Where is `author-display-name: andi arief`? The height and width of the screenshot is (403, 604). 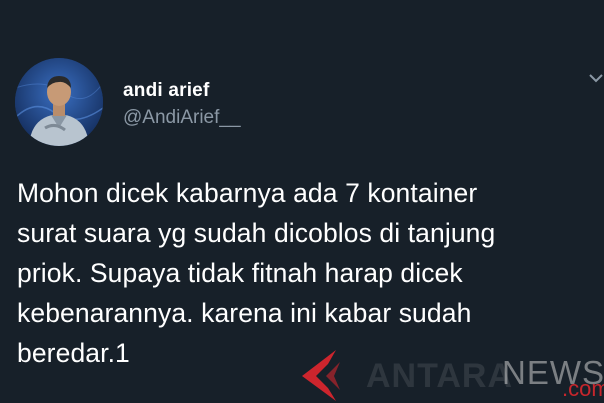 author-display-name: andi arief is located at coordinates (166, 91).